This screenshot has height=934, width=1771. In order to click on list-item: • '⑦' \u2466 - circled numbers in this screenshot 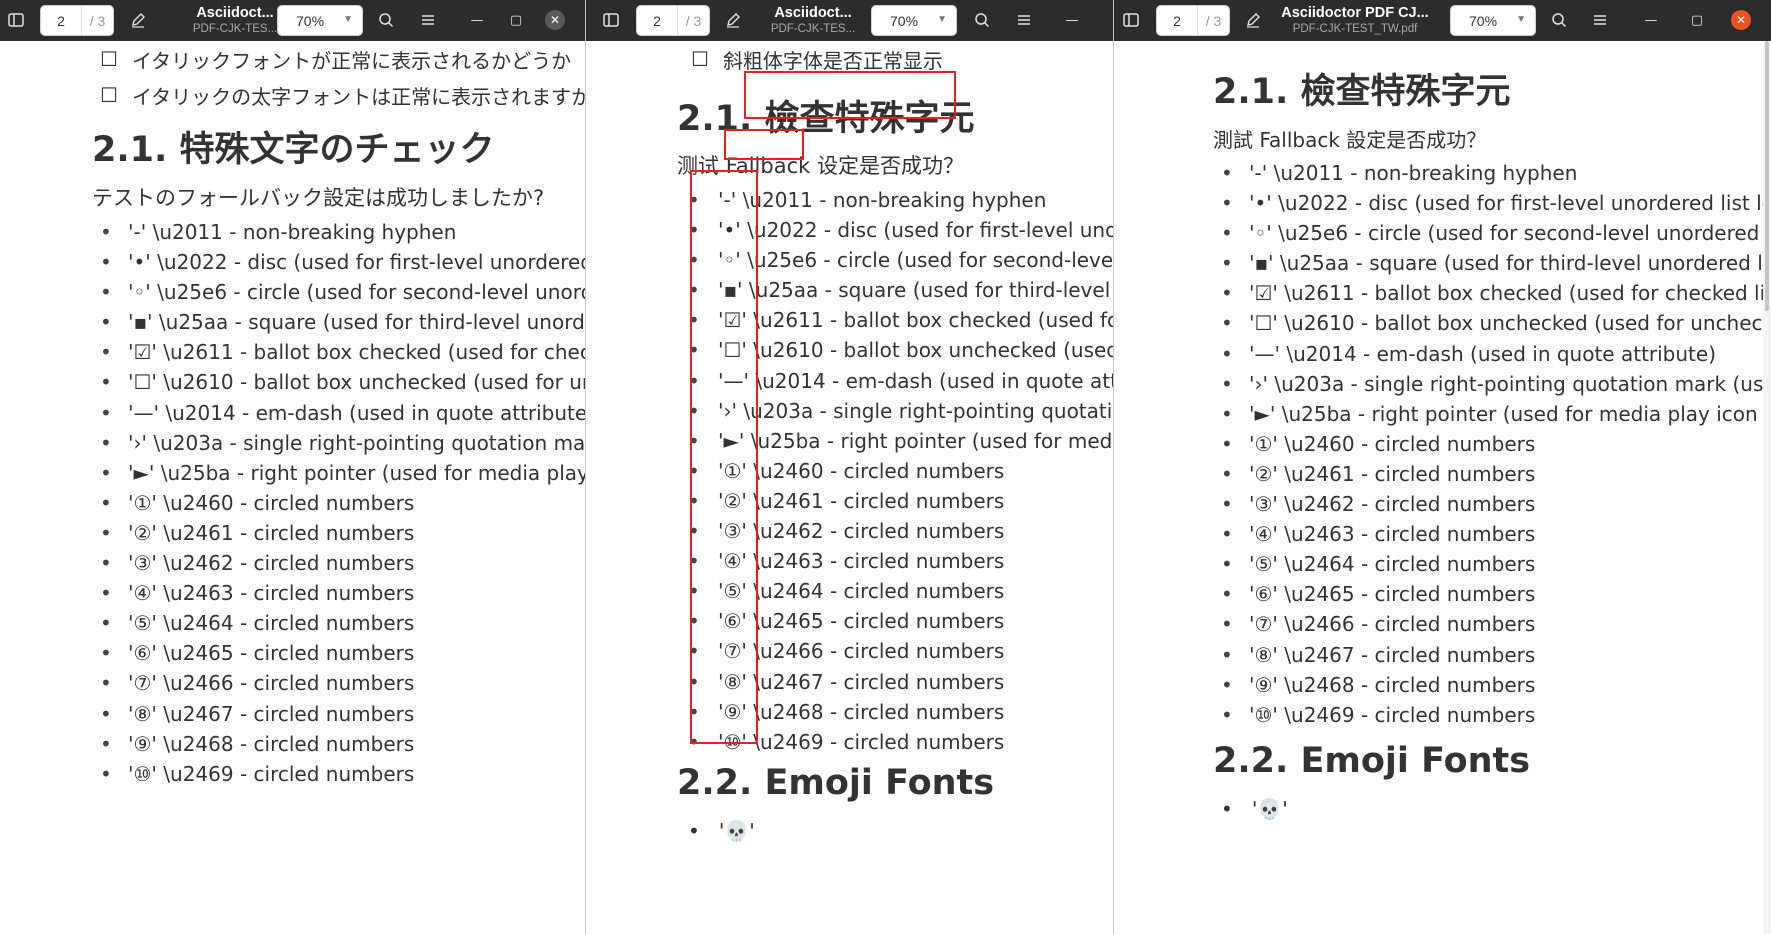, I will do `click(1496, 624)`.